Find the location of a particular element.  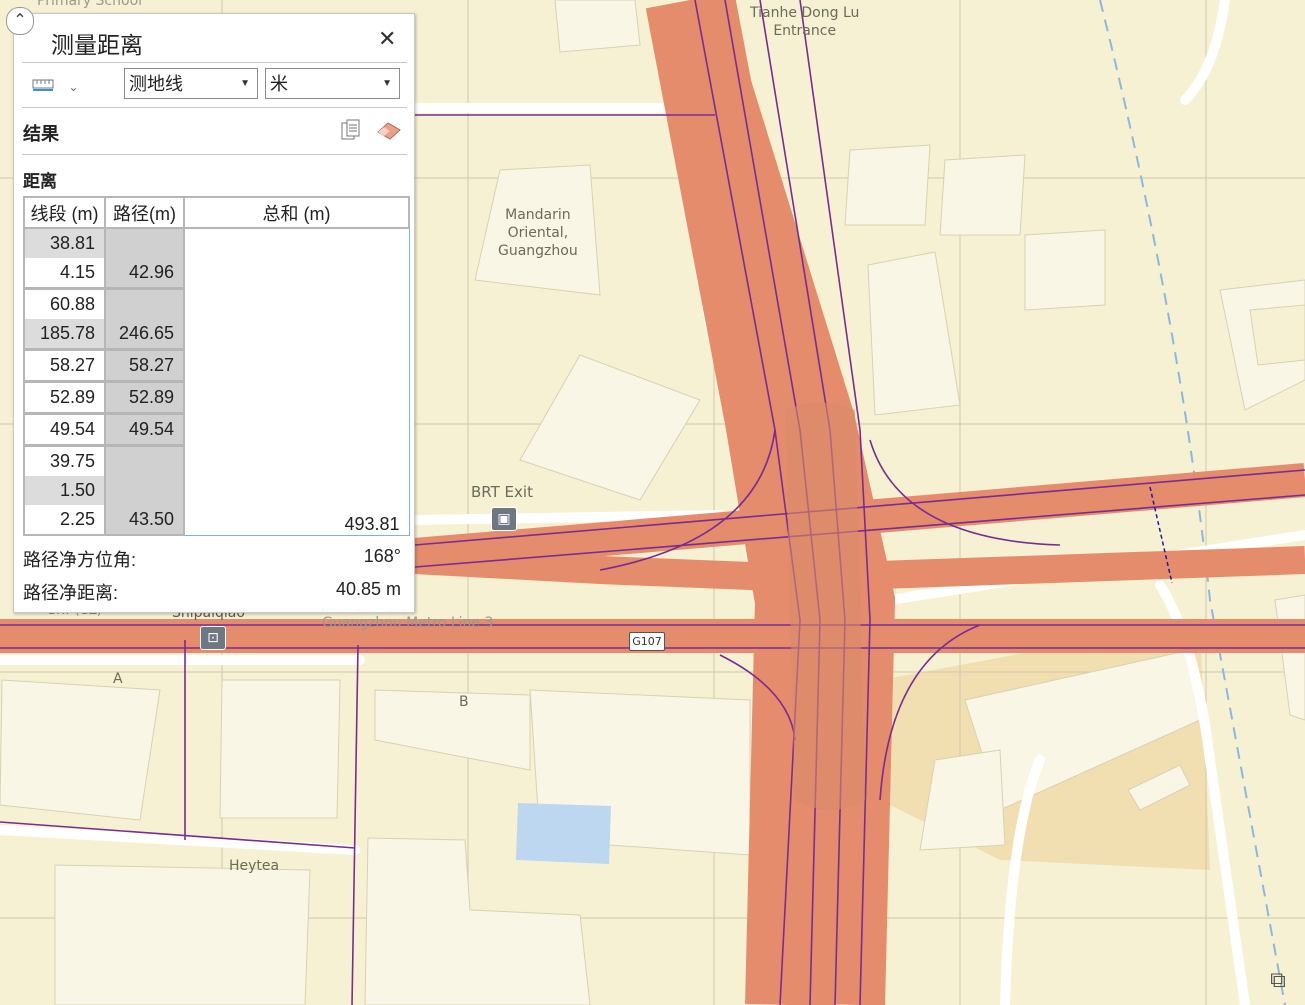

water-pool is located at coordinates (563, 833).